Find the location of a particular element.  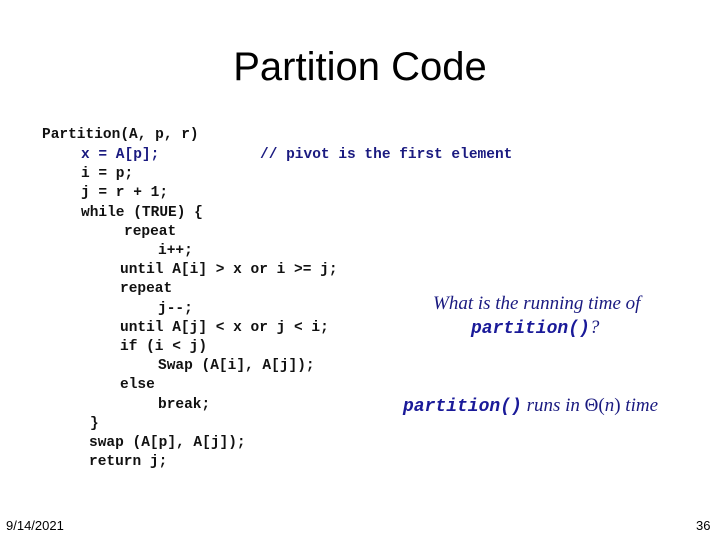

slide-title: Partition Code is located at coordinates (360, 67).